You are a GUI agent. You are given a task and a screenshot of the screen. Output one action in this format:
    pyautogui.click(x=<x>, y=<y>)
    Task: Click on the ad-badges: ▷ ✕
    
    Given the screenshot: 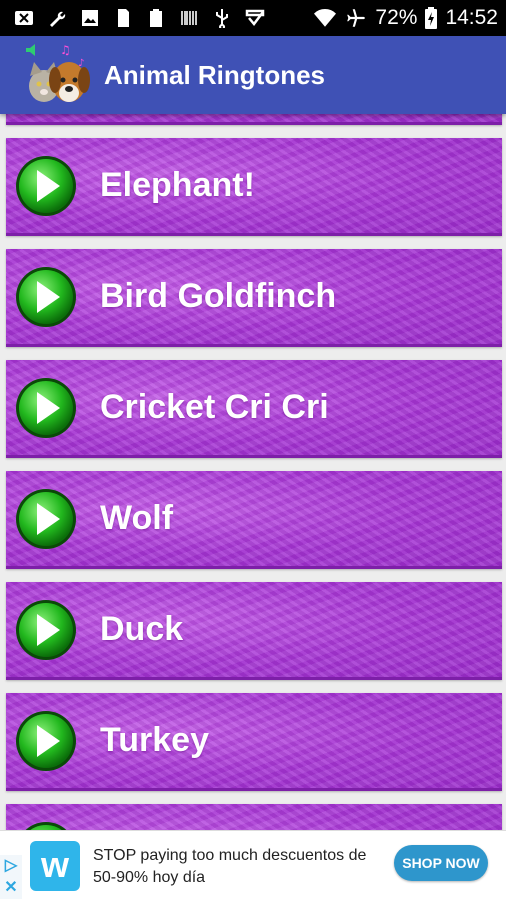 What is the action you would take?
    pyautogui.click(x=11, y=878)
    